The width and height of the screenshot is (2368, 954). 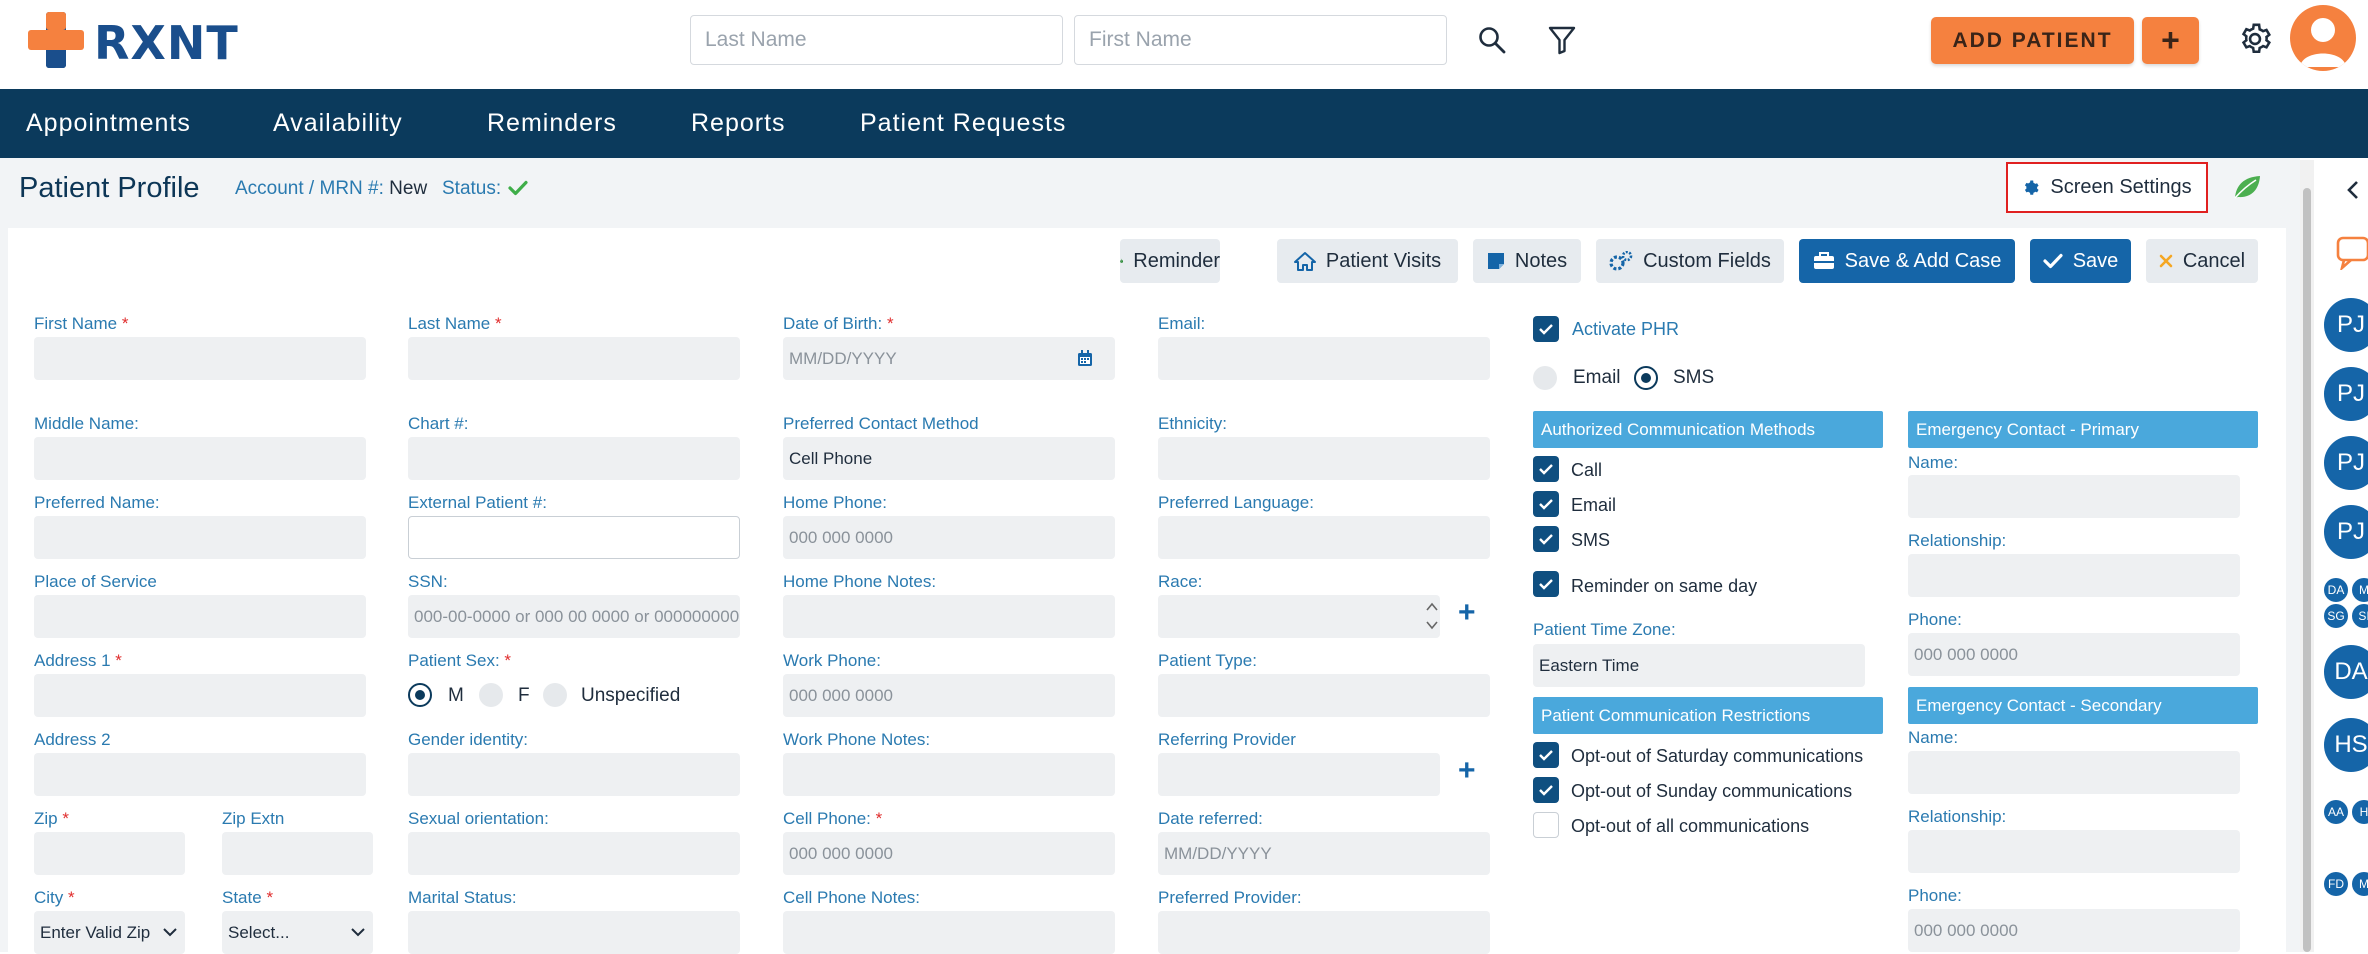 What do you see at coordinates (2307, 570) in the screenshot?
I see `scrollbar-thumb` at bounding box center [2307, 570].